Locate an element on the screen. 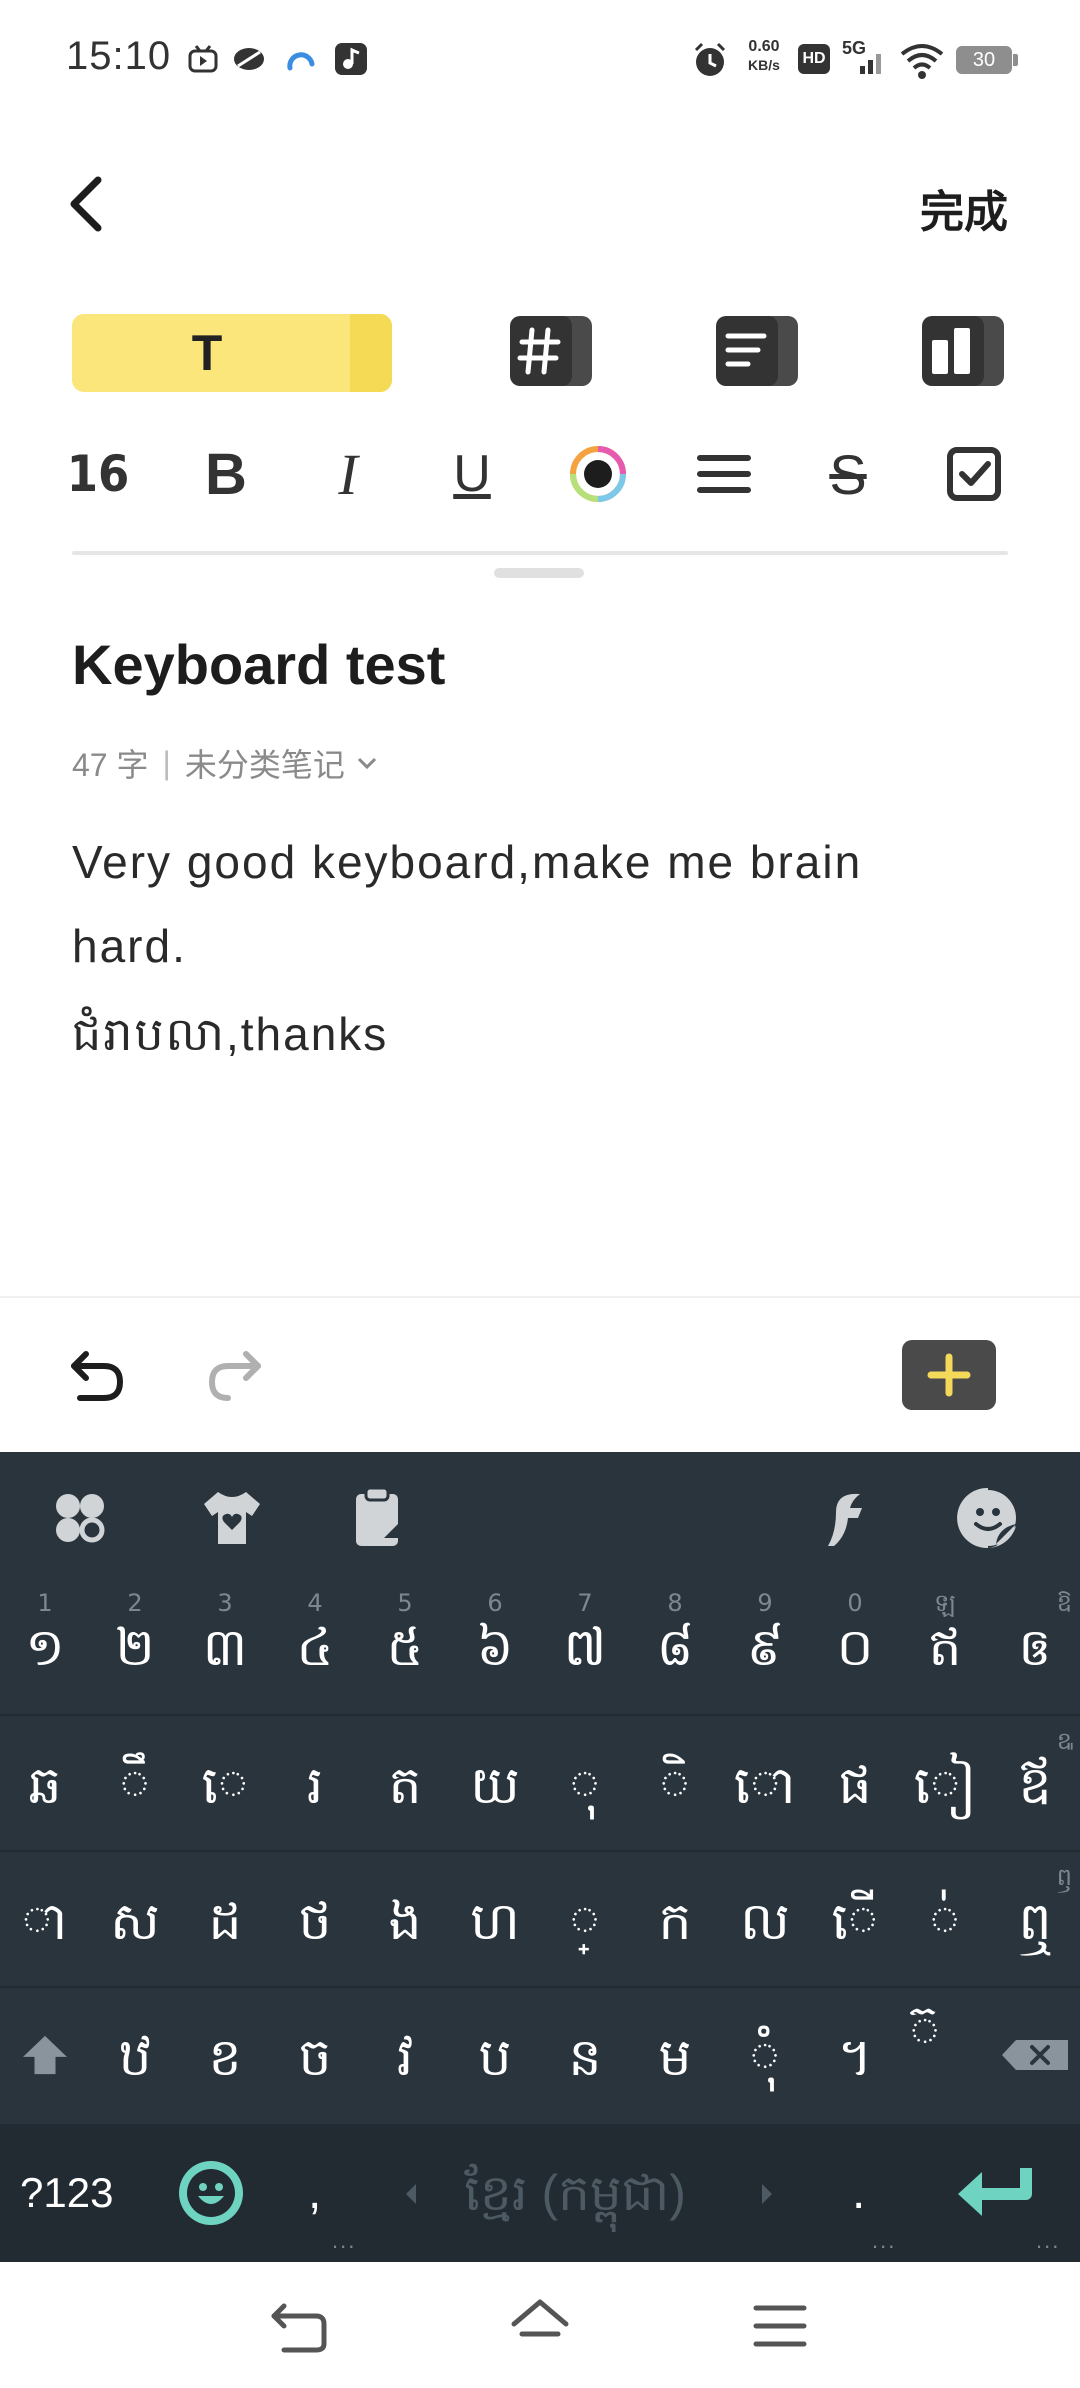  body-line: hard. is located at coordinates (129, 946).